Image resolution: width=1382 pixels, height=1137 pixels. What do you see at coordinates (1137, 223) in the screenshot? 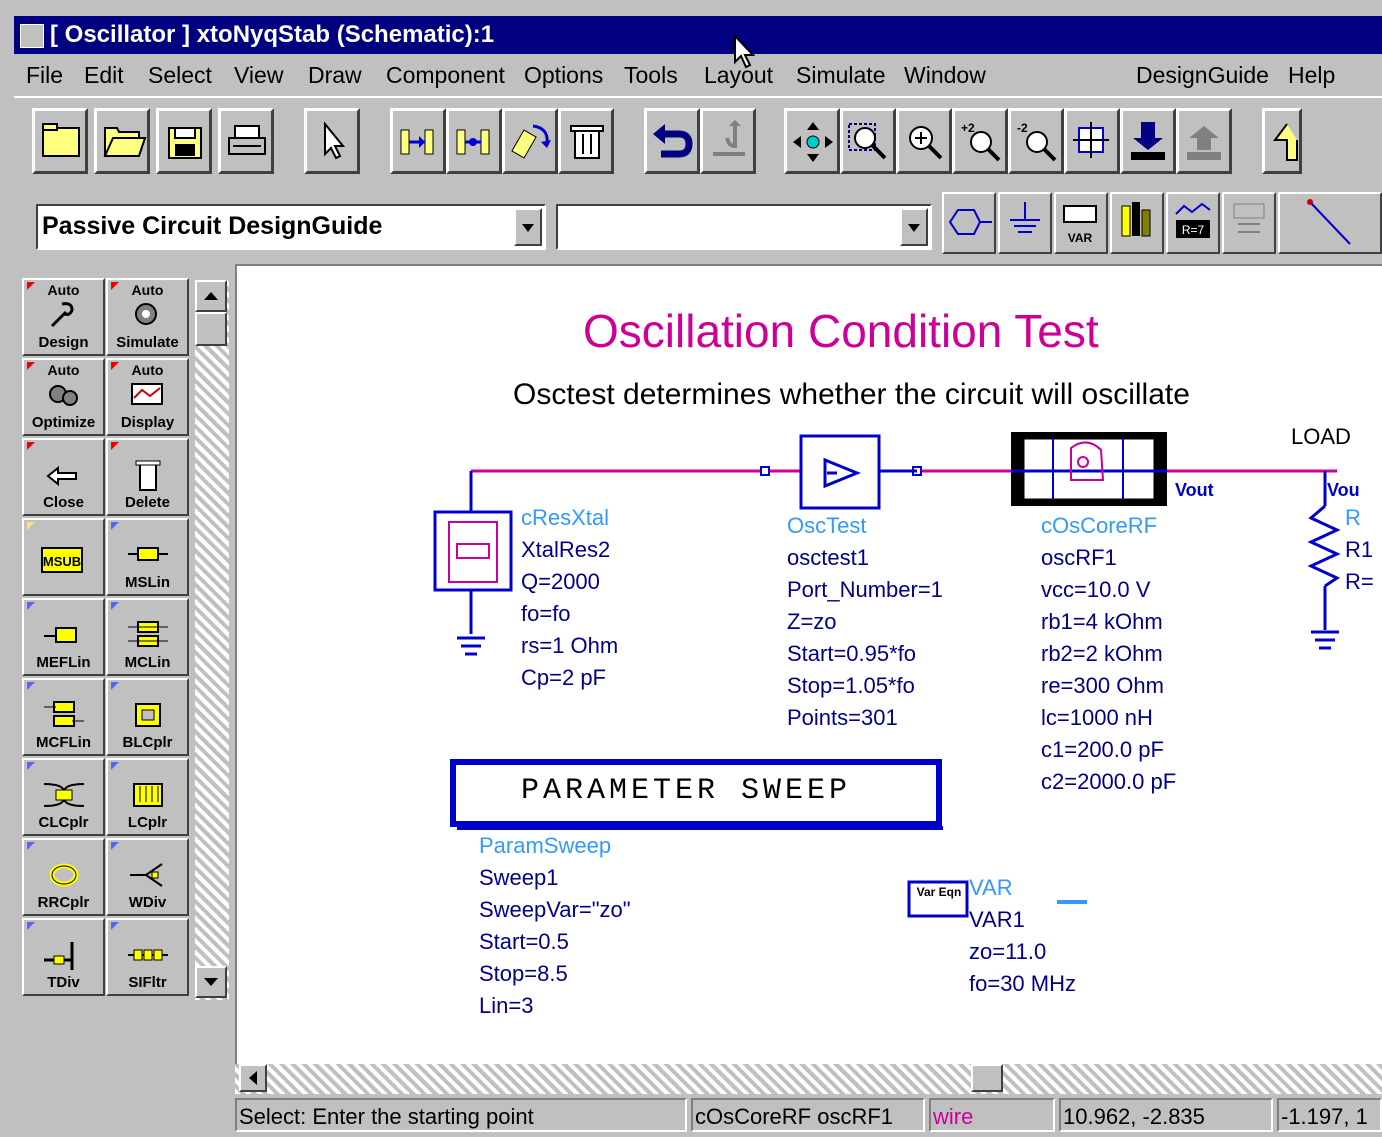
I see `simulate-button` at bounding box center [1137, 223].